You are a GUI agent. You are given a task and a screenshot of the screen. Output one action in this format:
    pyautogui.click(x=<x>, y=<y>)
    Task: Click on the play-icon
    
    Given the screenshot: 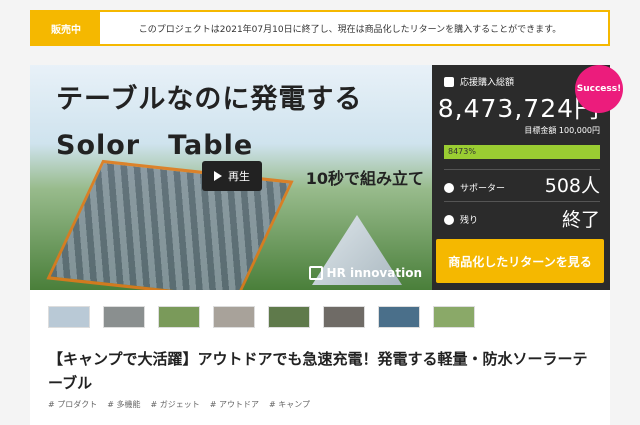 What is the action you would take?
    pyautogui.click(x=218, y=176)
    